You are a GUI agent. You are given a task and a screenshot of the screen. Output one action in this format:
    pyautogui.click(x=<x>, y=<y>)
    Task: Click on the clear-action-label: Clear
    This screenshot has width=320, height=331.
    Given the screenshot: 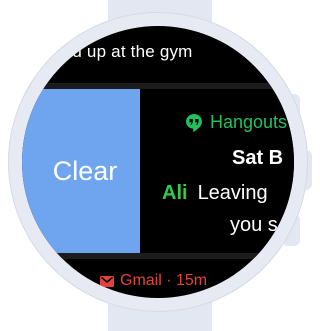 What is the action you would take?
    pyautogui.click(x=85, y=170)
    